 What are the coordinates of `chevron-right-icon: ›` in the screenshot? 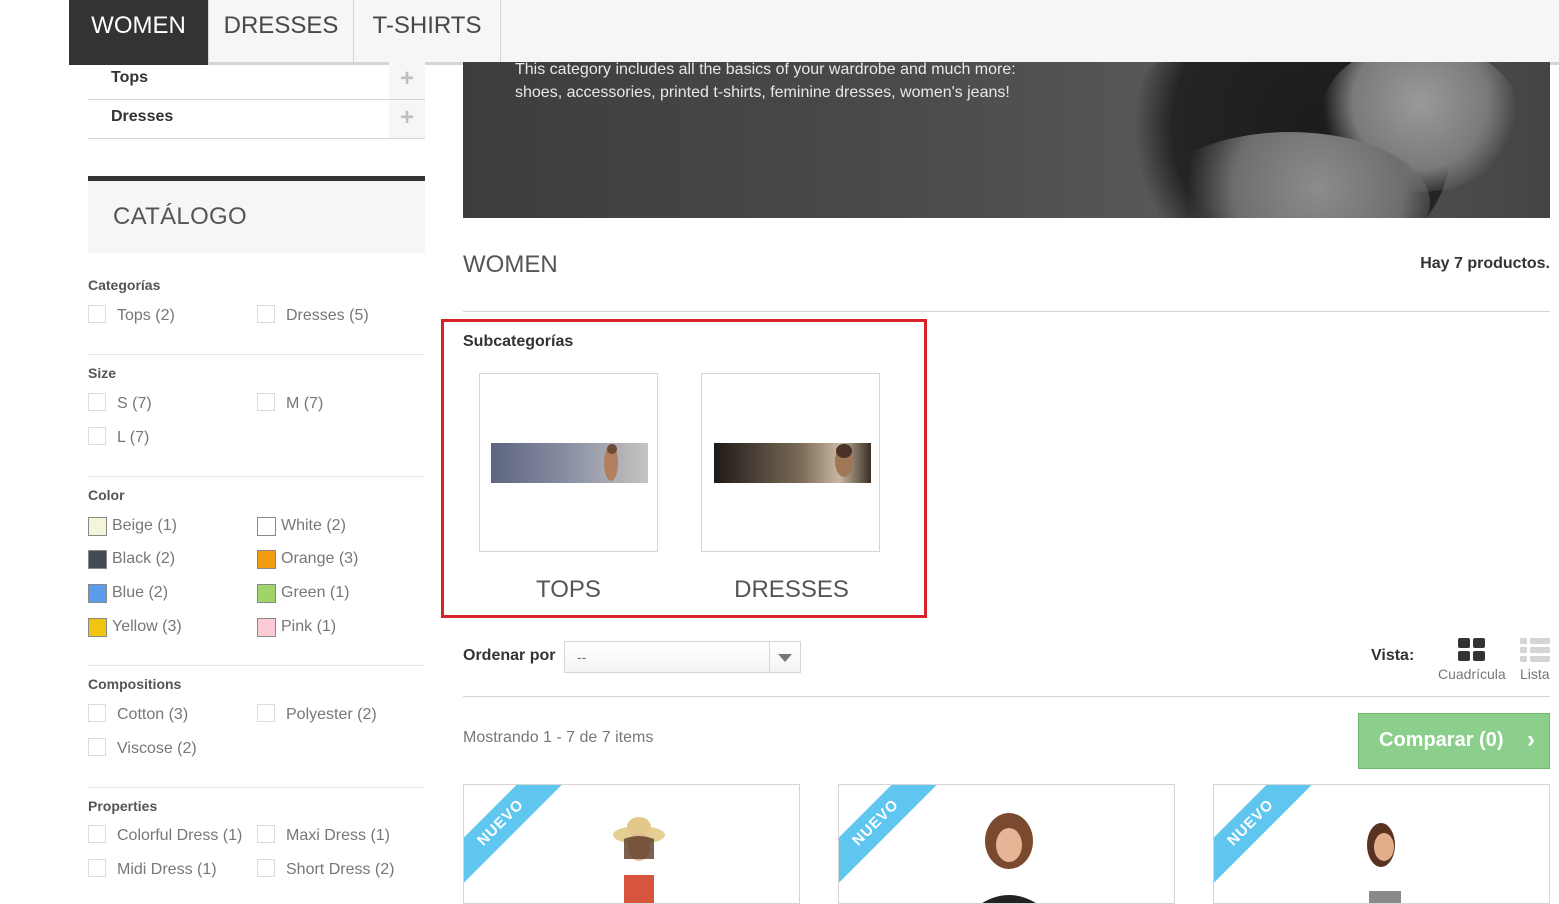 It's located at (1531, 739).